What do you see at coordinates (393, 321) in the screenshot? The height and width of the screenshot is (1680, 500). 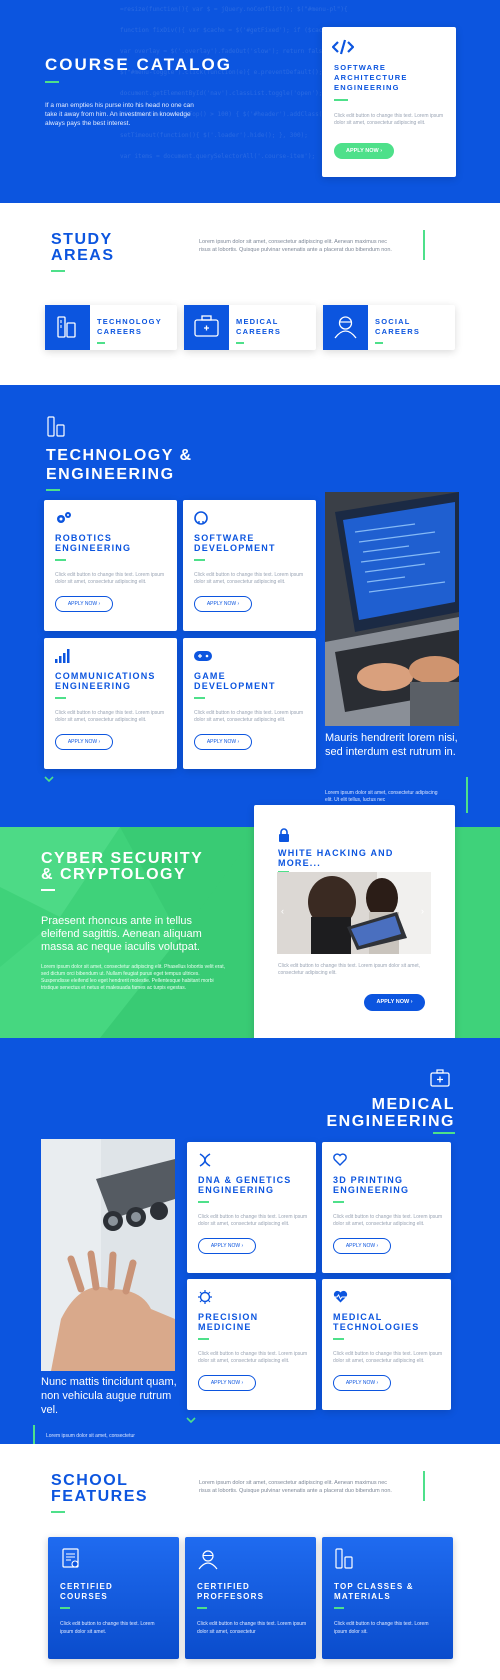 I see `area-title-line: SOCIAL` at bounding box center [393, 321].